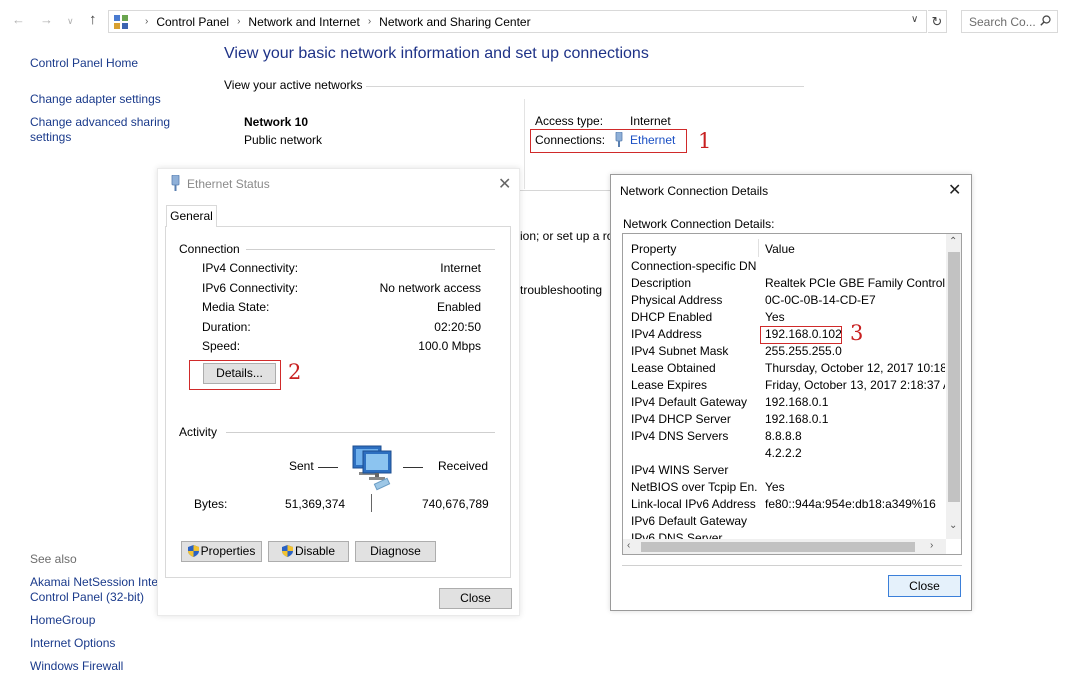 The height and width of the screenshot is (699, 1072). Describe the element at coordinates (212, 249) in the screenshot. I see `connection-heading: Connection` at that location.